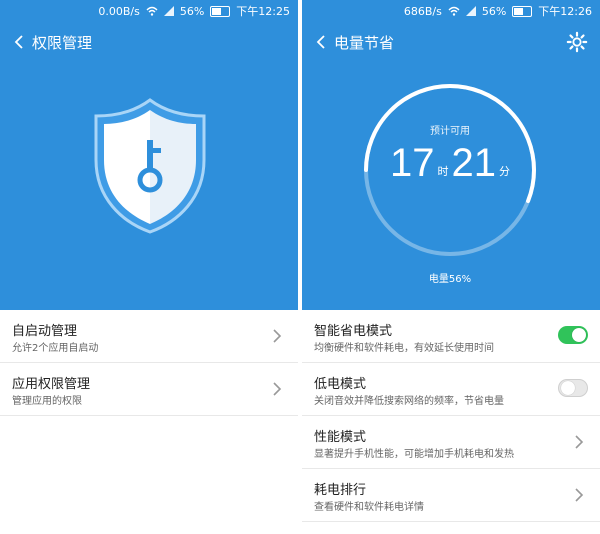 The image size is (600, 534). I want to click on list-item-app-permissions: 应用权限管理 管理应用的权限, so click(149, 389).